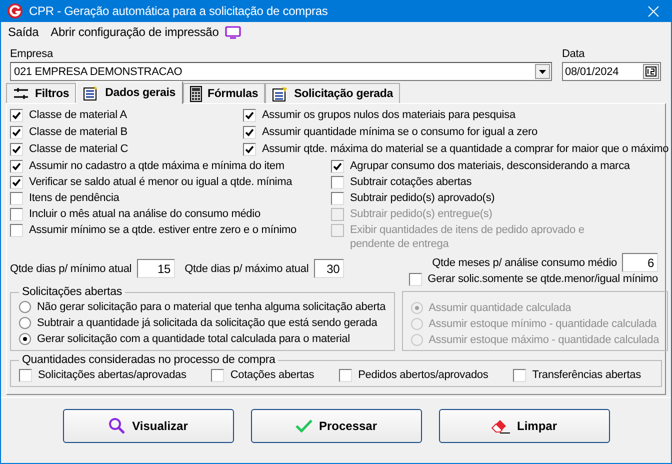  I want to click on checkbox-label: Pedidos abertos/aprovados, so click(423, 375).